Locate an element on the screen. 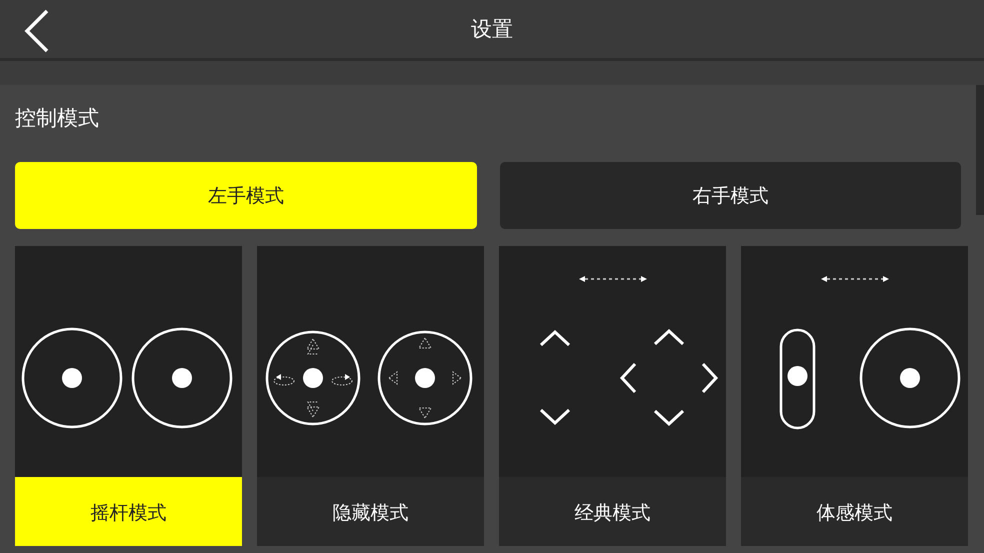 This screenshot has width=984, height=553. mode-label: 经典模式 is located at coordinates (612, 511).